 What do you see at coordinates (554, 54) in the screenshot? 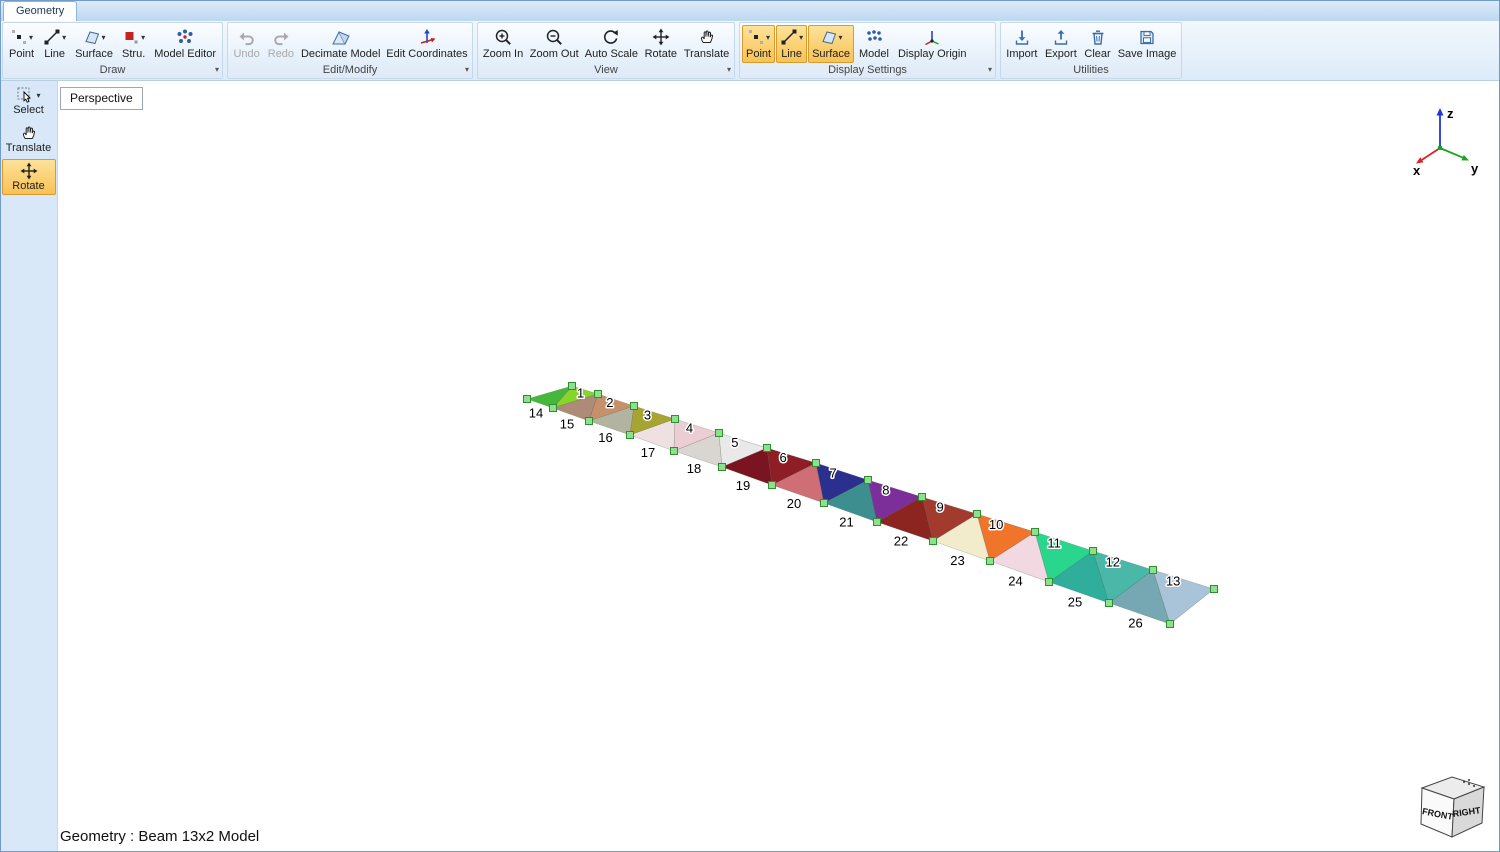
I see `zoom-out-button-label: Zoom Out` at bounding box center [554, 54].